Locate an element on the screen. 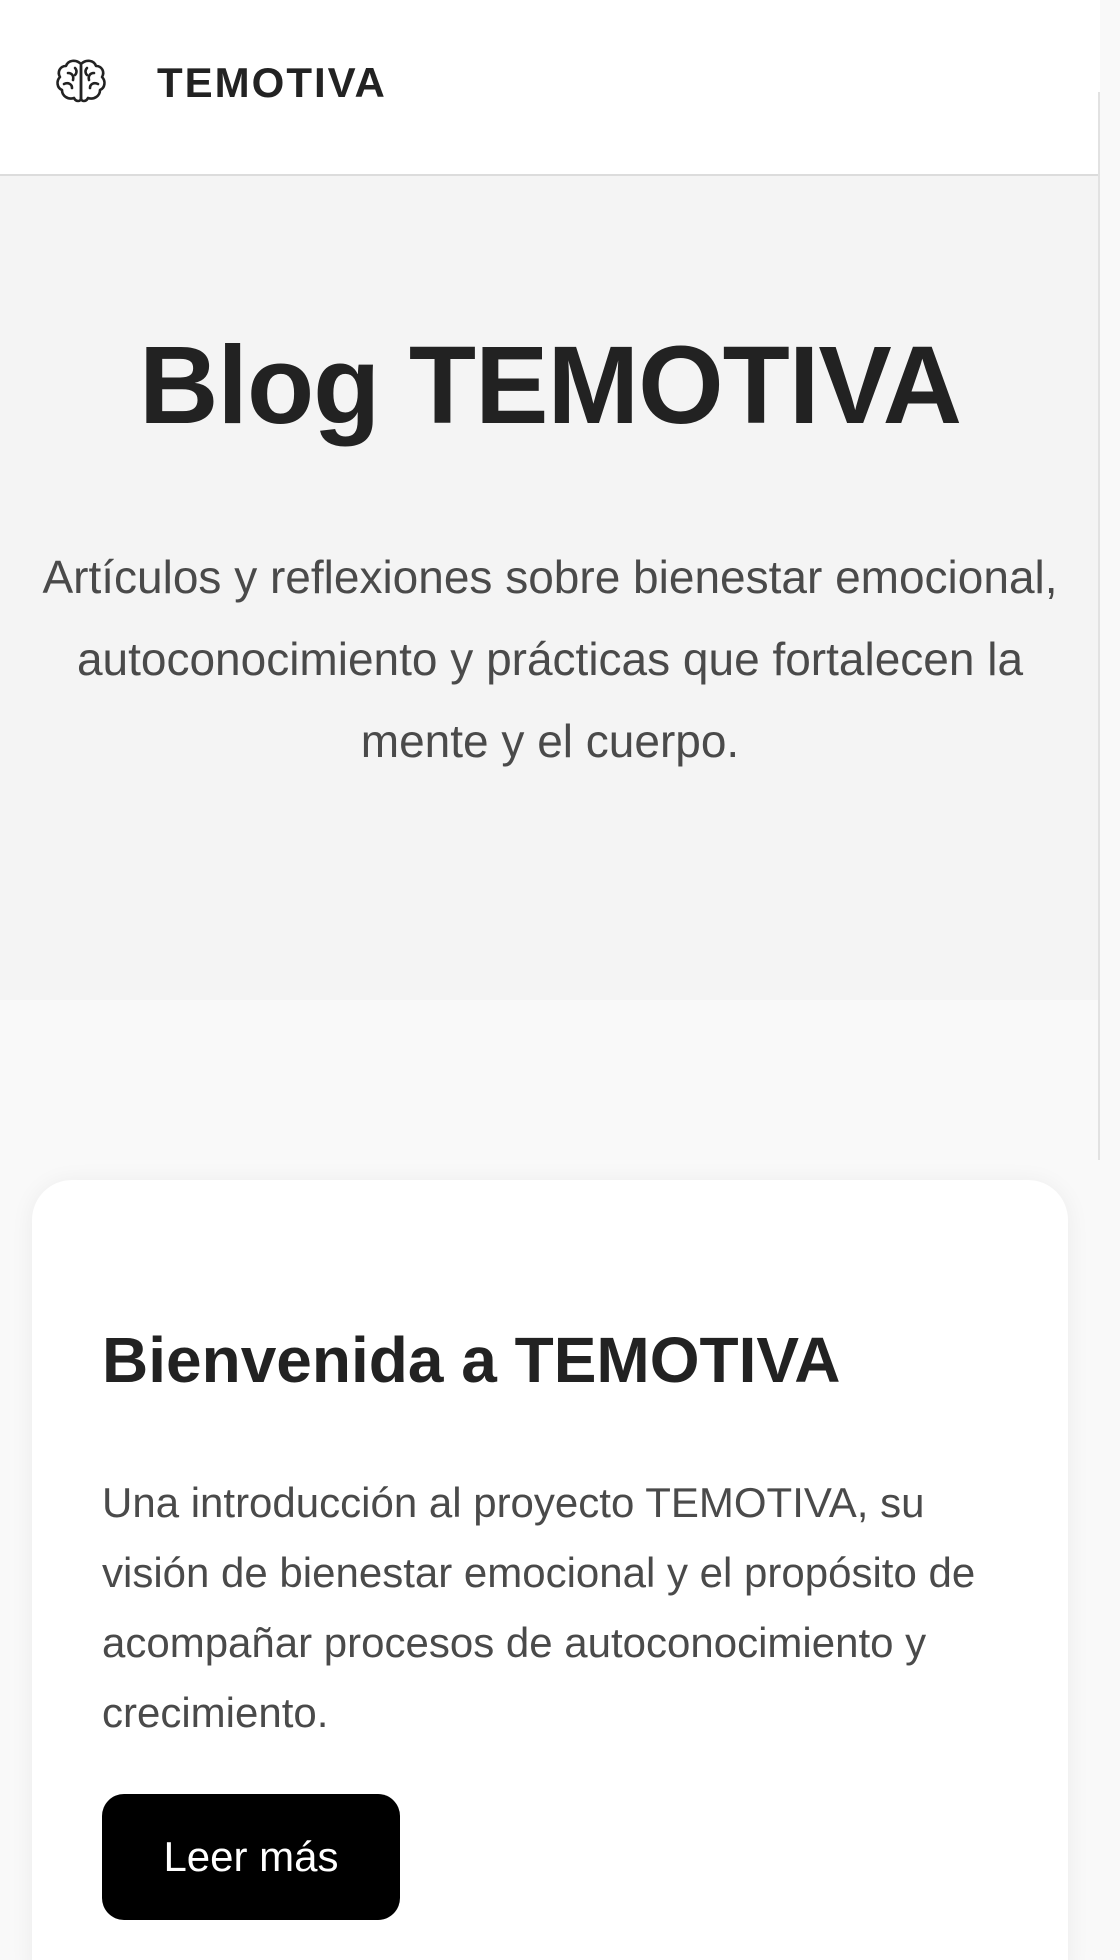  page-title: Blog TEMOTIVA is located at coordinates (550, 385).